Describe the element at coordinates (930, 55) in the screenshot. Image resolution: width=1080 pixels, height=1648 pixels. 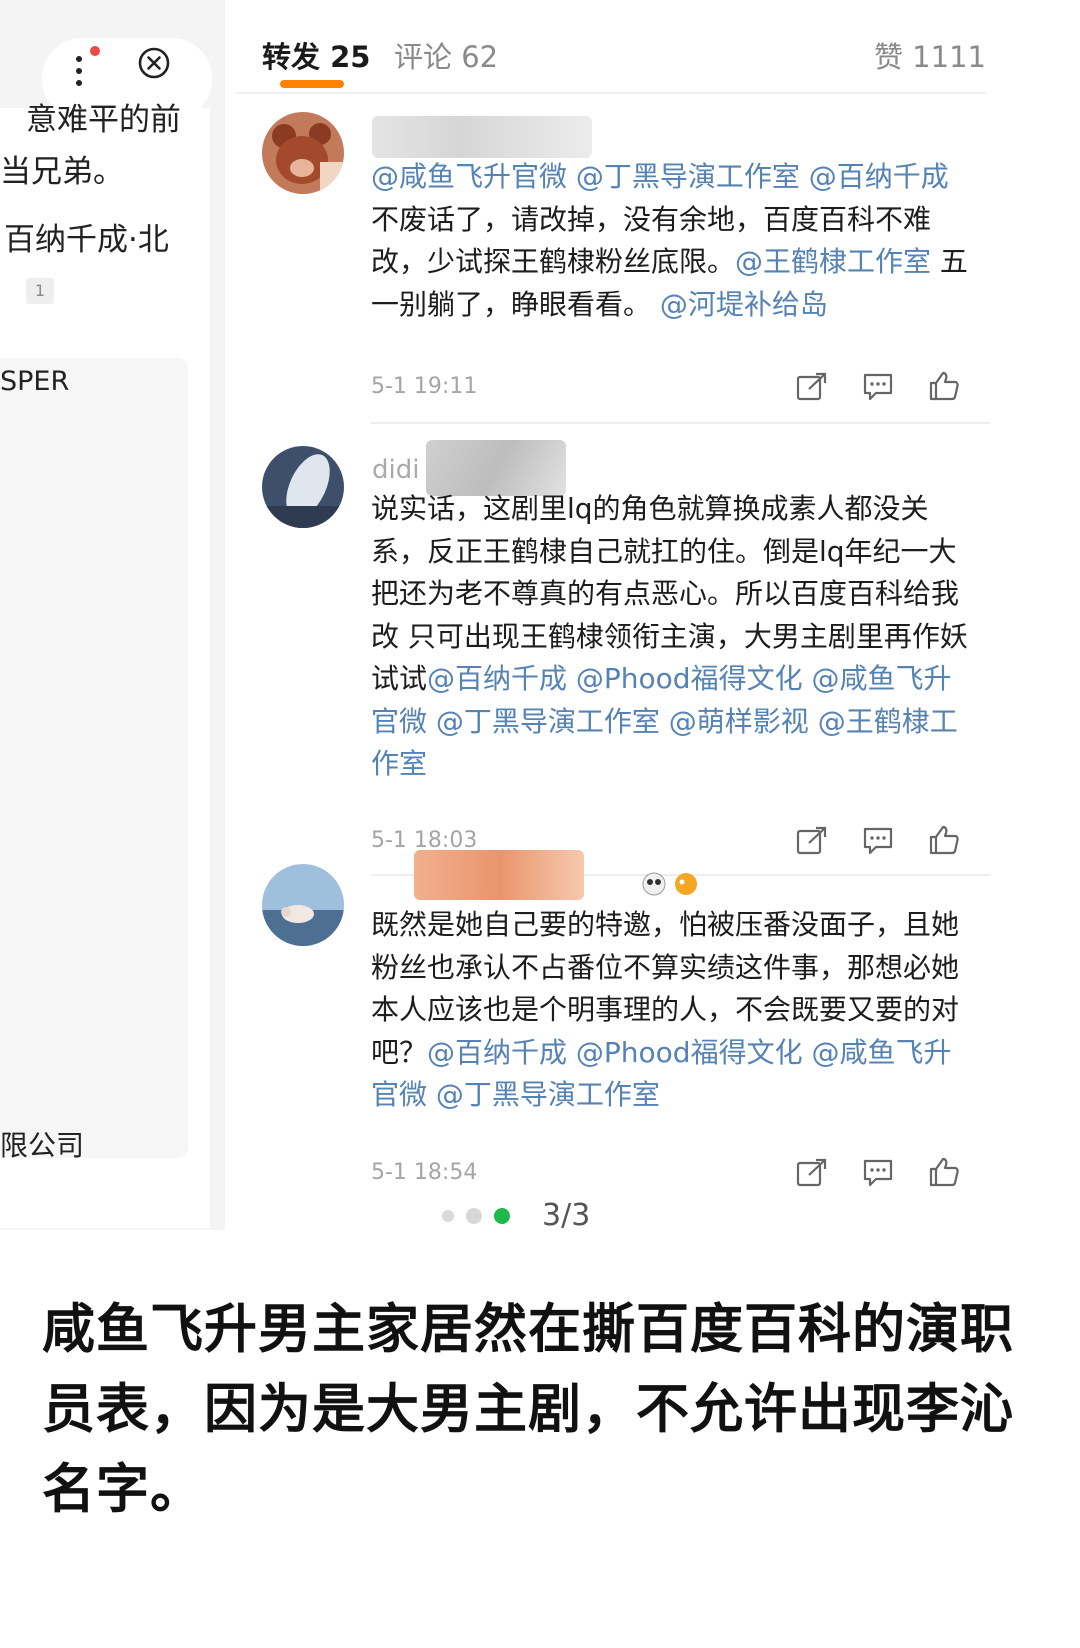
I see `tab-likes: 赞 1111` at that location.